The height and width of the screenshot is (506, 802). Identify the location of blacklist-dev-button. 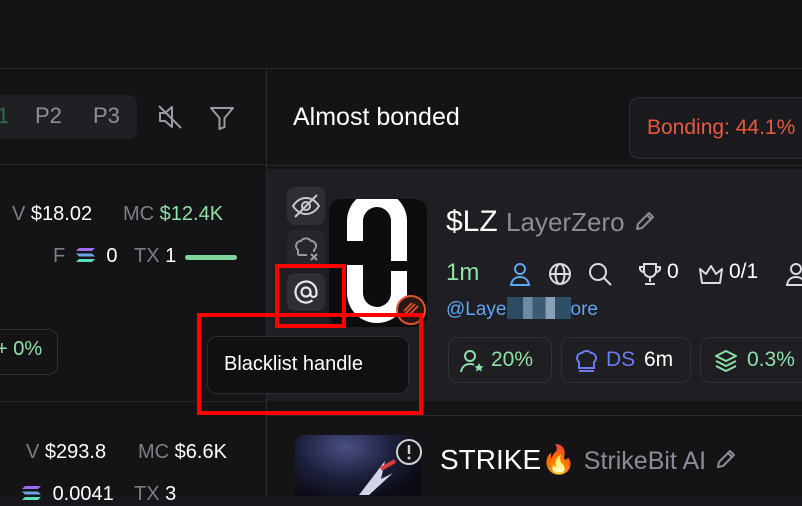
(306, 249).